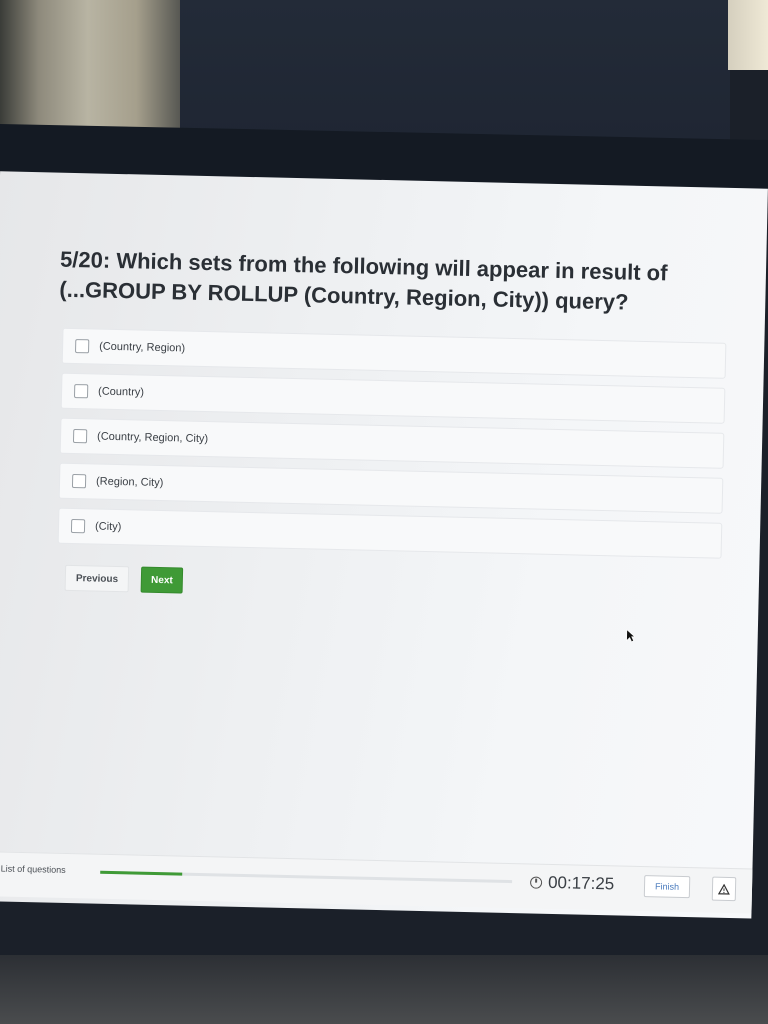  I want to click on desk-surface, so click(384, 989).